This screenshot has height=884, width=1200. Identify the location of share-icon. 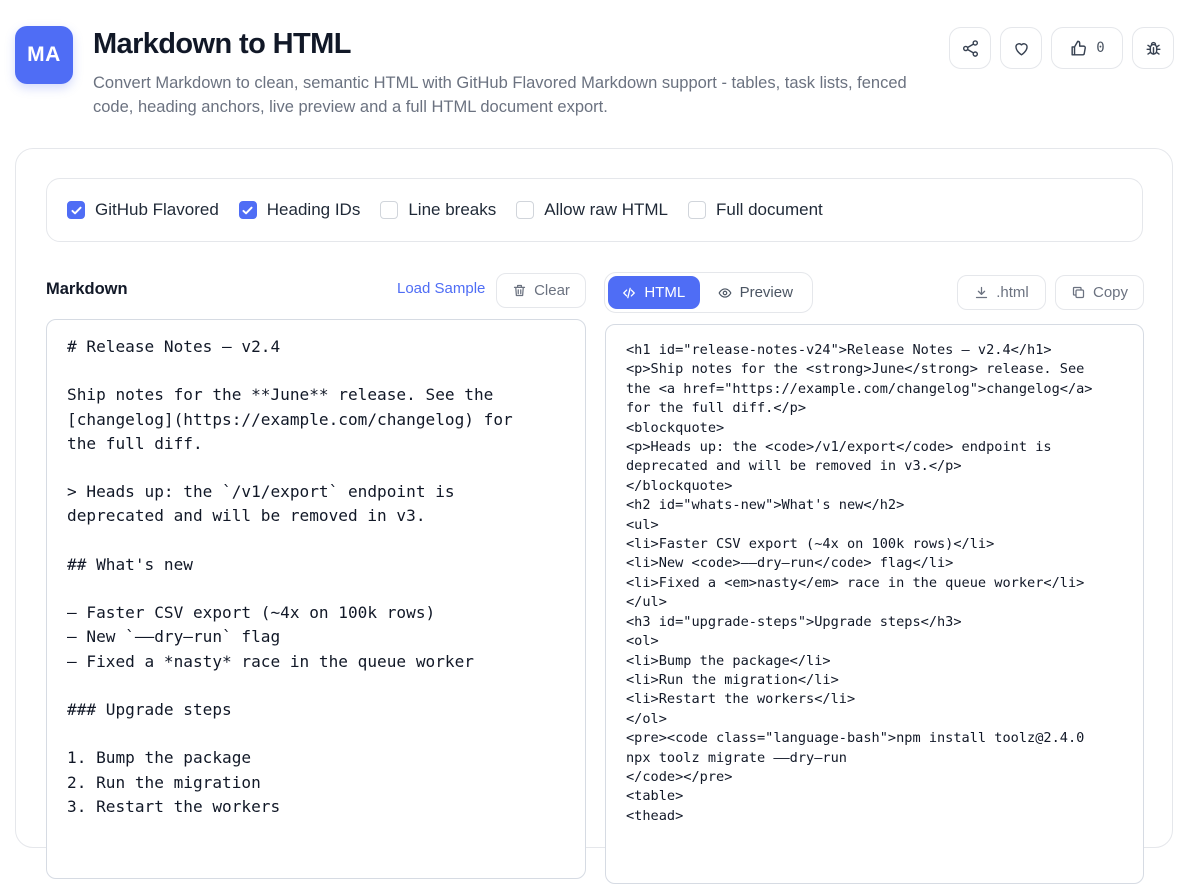
(970, 48).